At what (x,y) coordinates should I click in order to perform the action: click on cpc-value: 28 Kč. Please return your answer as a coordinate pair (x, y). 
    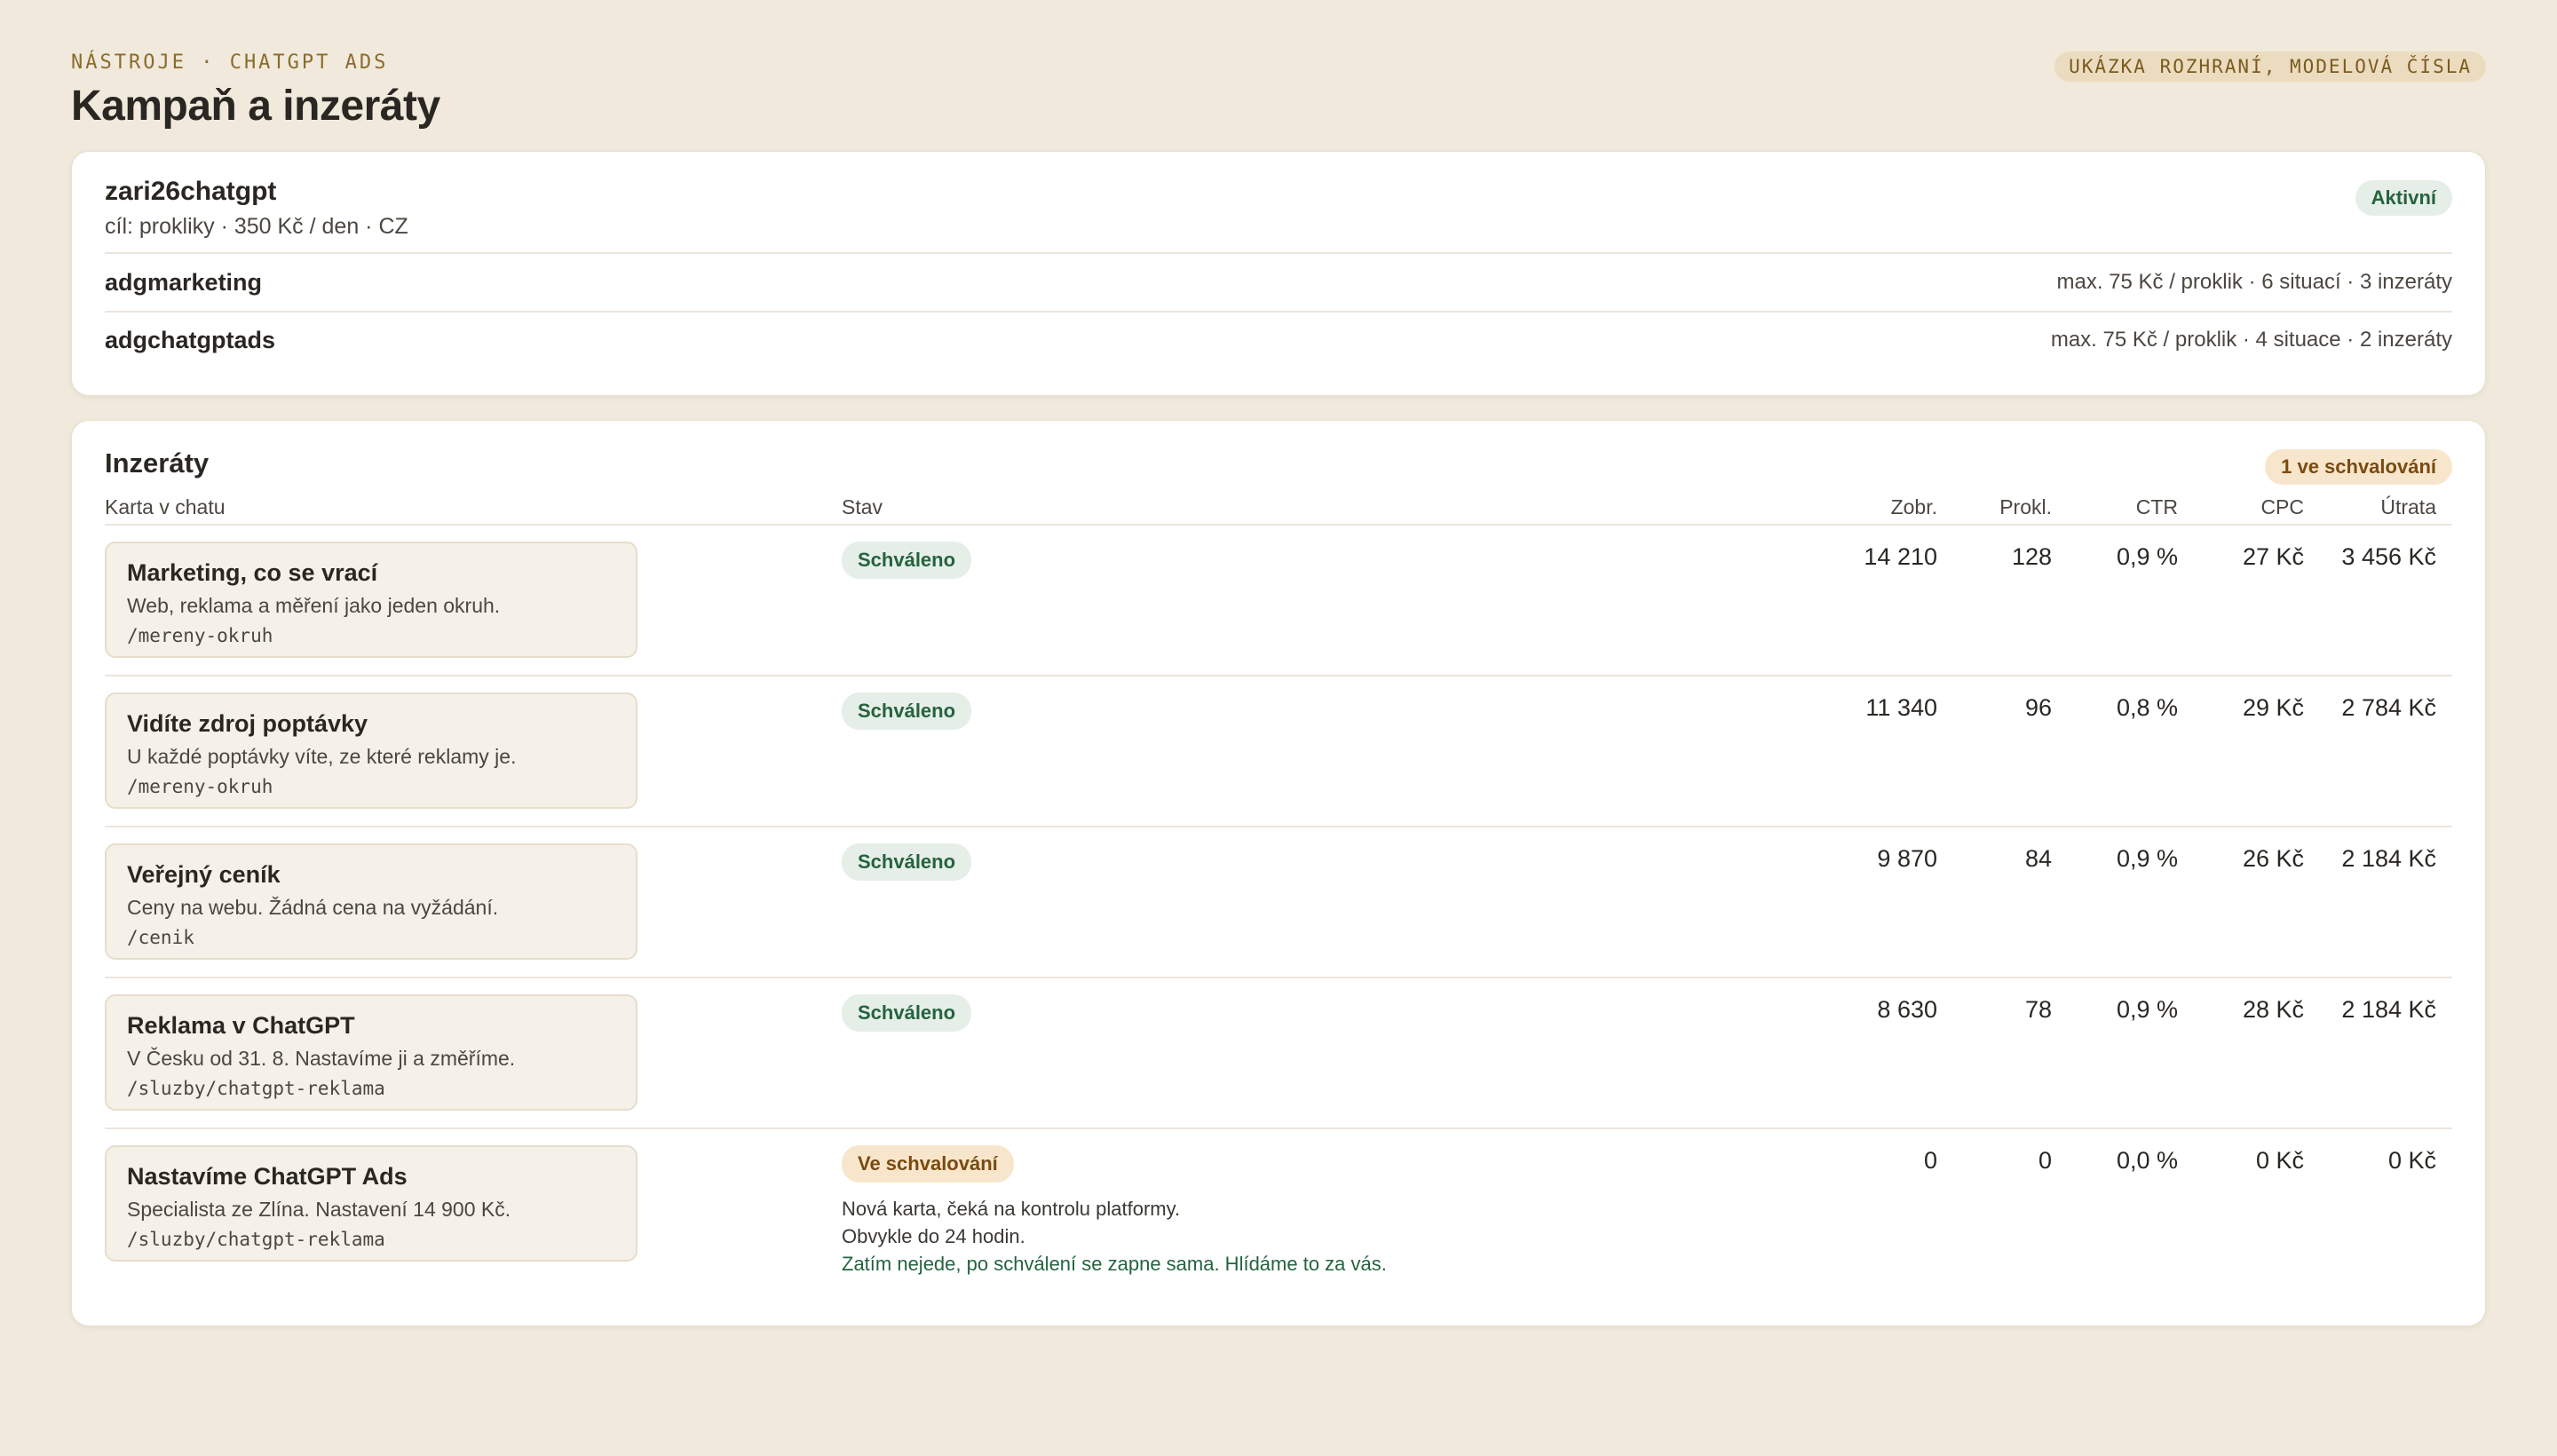
    Looking at the image, I should click on (2273, 1010).